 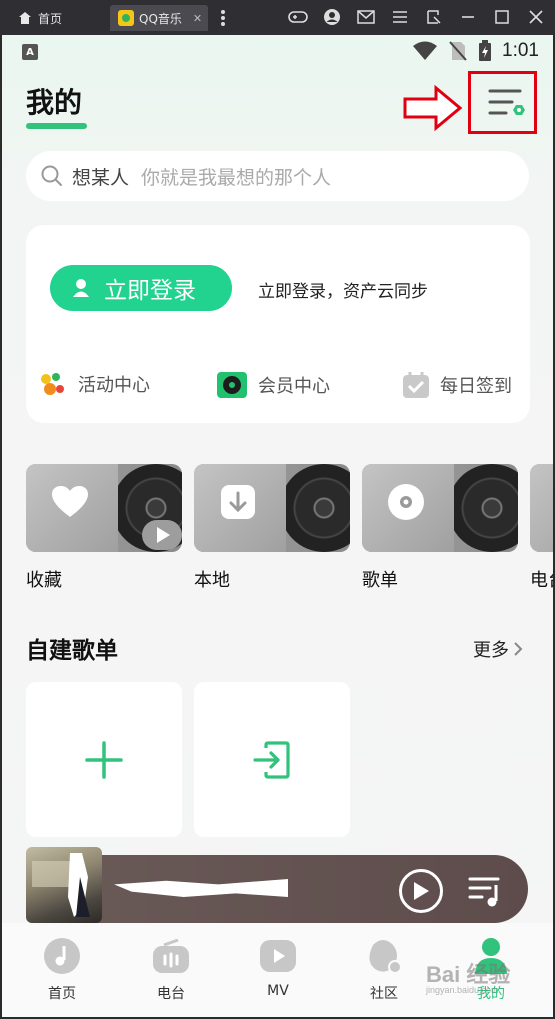 What do you see at coordinates (70, 502) in the screenshot?
I see `heart-icon` at bounding box center [70, 502].